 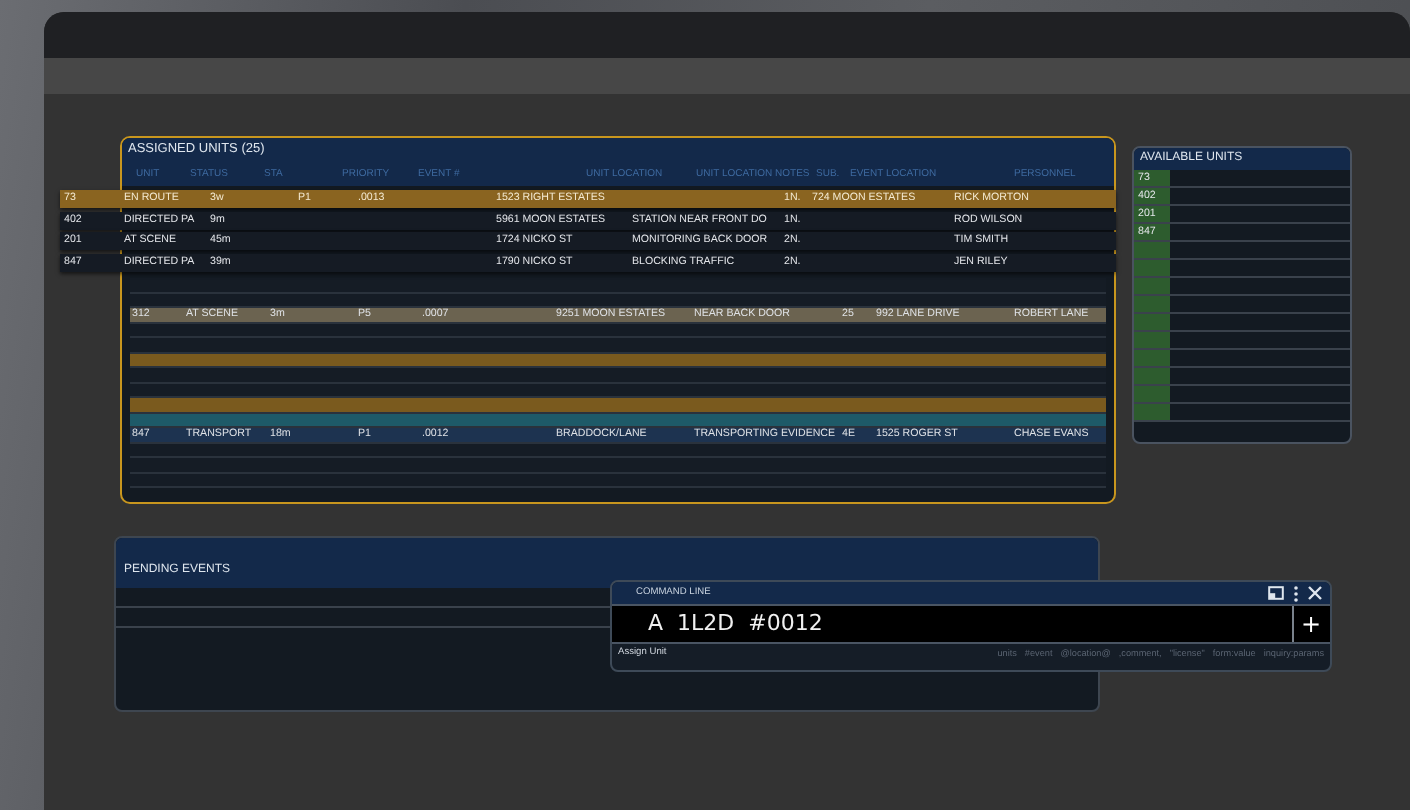 I want to click on table-row, so click(x=618, y=405).